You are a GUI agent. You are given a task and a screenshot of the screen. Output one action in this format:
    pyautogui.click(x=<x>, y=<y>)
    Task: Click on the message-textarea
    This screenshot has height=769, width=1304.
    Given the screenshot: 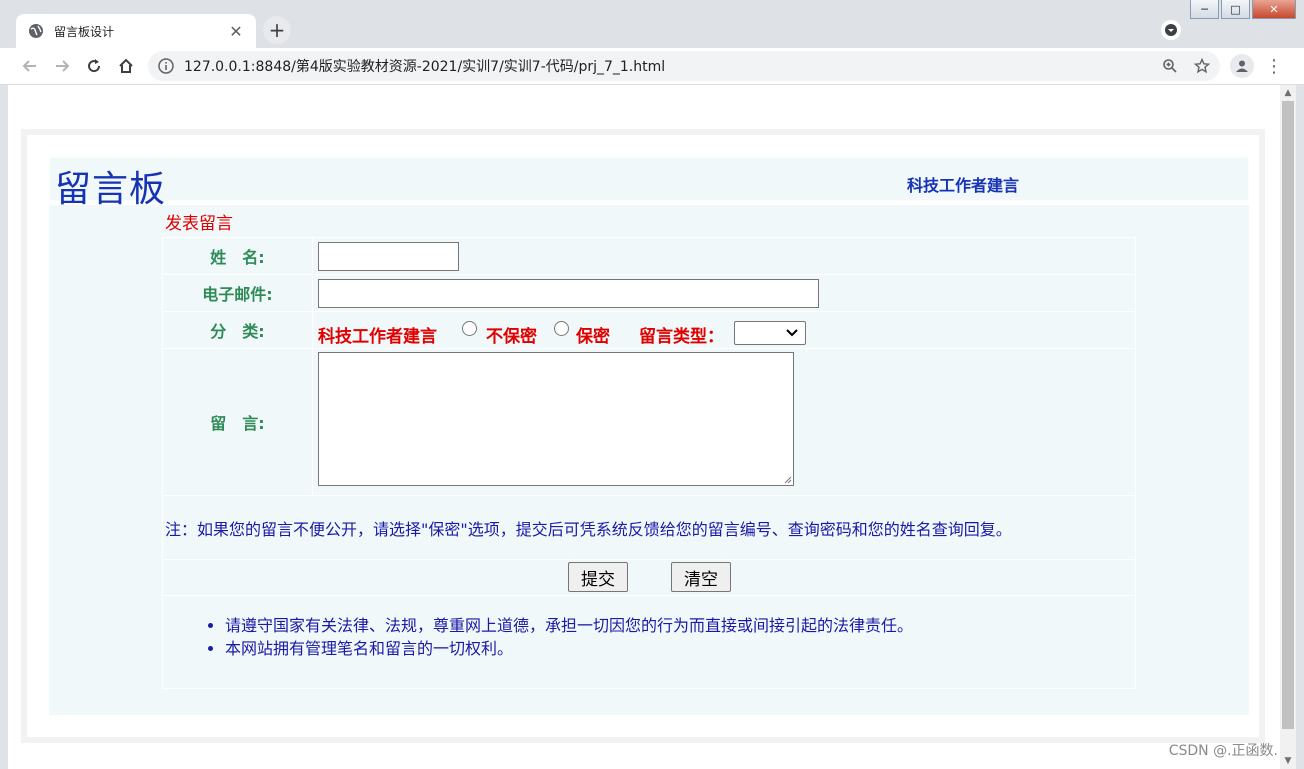 What is the action you would take?
    pyautogui.click(x=556, y=419)
    